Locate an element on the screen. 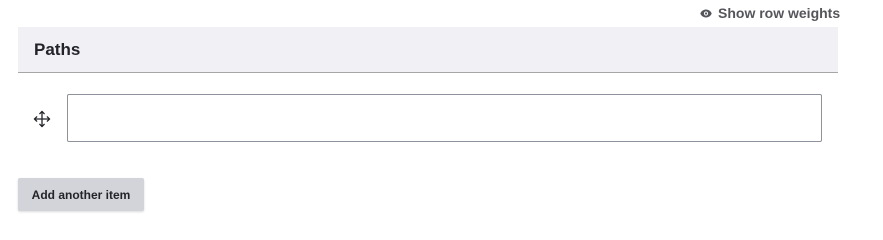  show-row-weights-label: Show row weights is located at coordinates (779, 13).